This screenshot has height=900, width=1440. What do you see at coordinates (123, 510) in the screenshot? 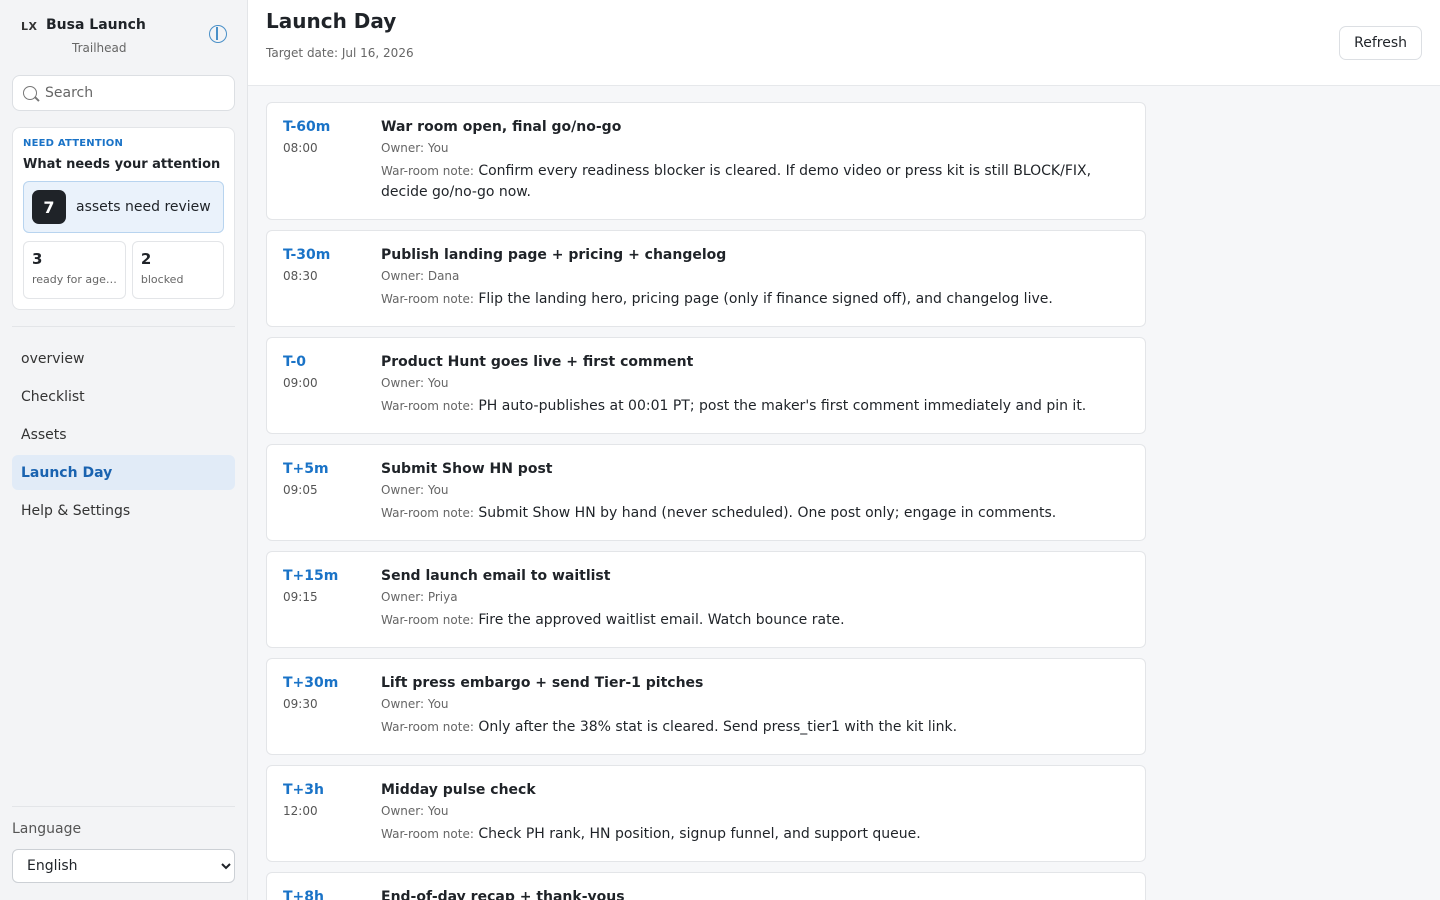
I see `sidebar-item-help-settings: Help & Settings` at bounding box center [123, 510].